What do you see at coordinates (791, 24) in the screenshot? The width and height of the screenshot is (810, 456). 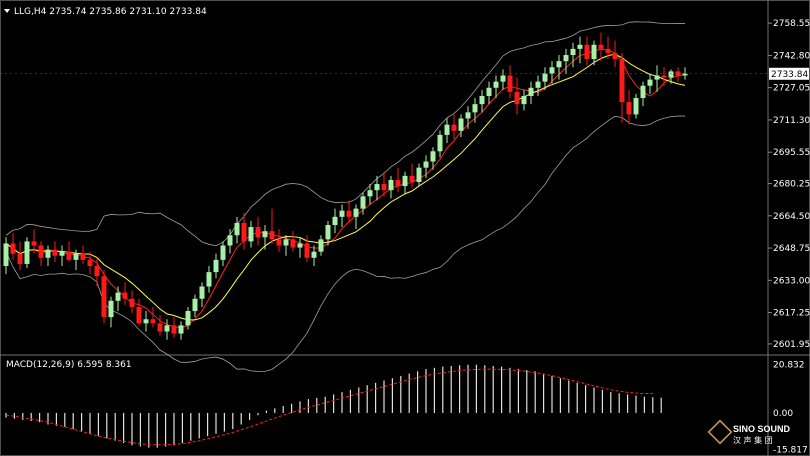 I see `price-tick-label: 2758.55` at bounding box center [791, 24].